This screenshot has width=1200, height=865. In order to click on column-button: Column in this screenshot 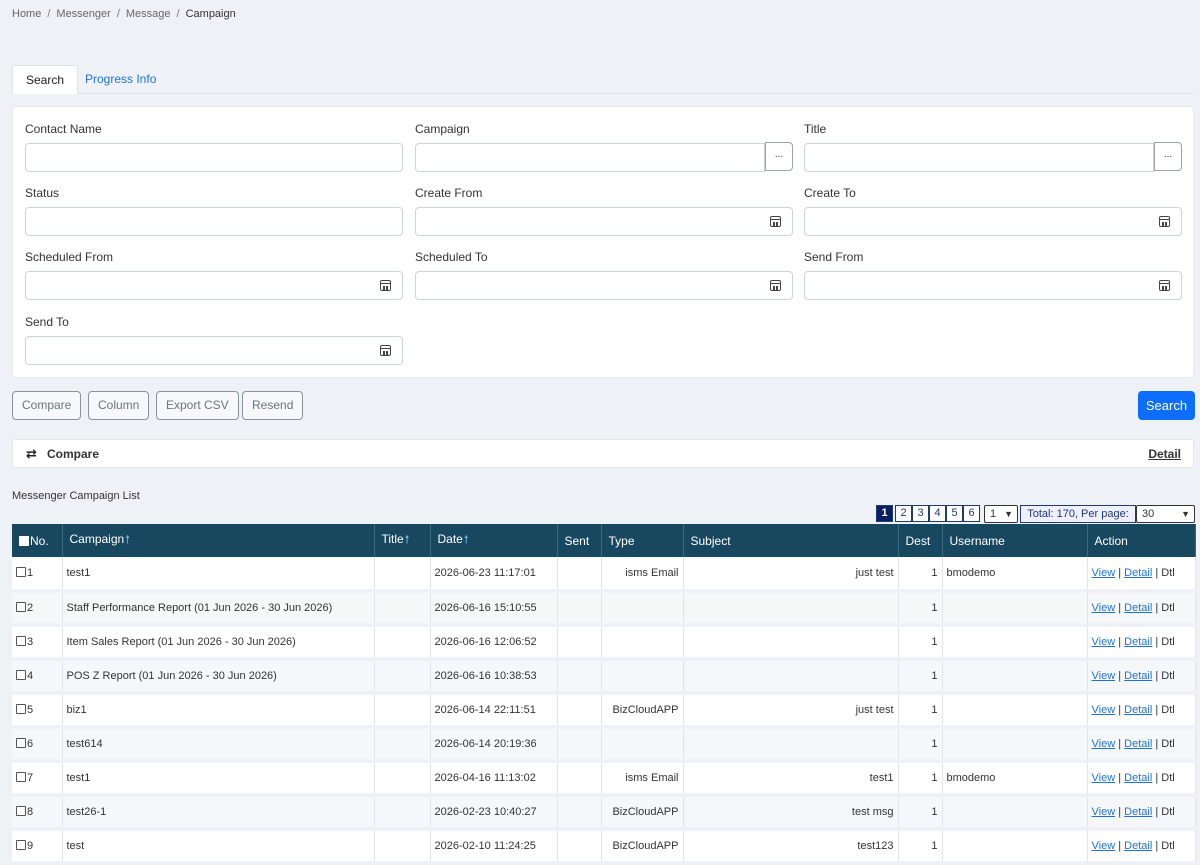, I will do `click(119, 405)`.